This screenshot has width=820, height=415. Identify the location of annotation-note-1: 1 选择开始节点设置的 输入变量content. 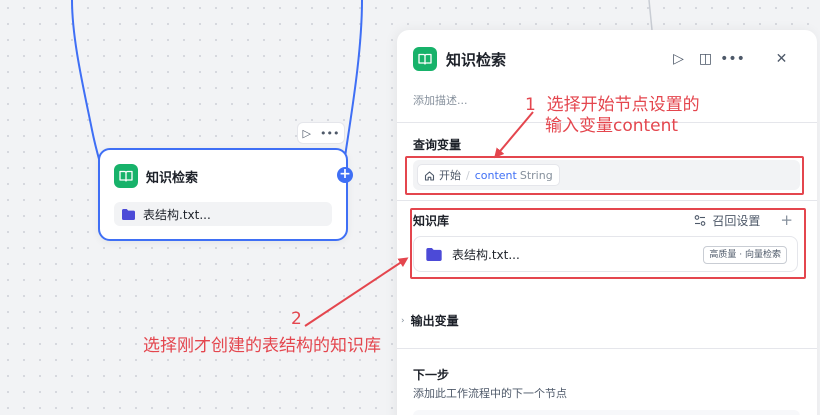
(612, 116).